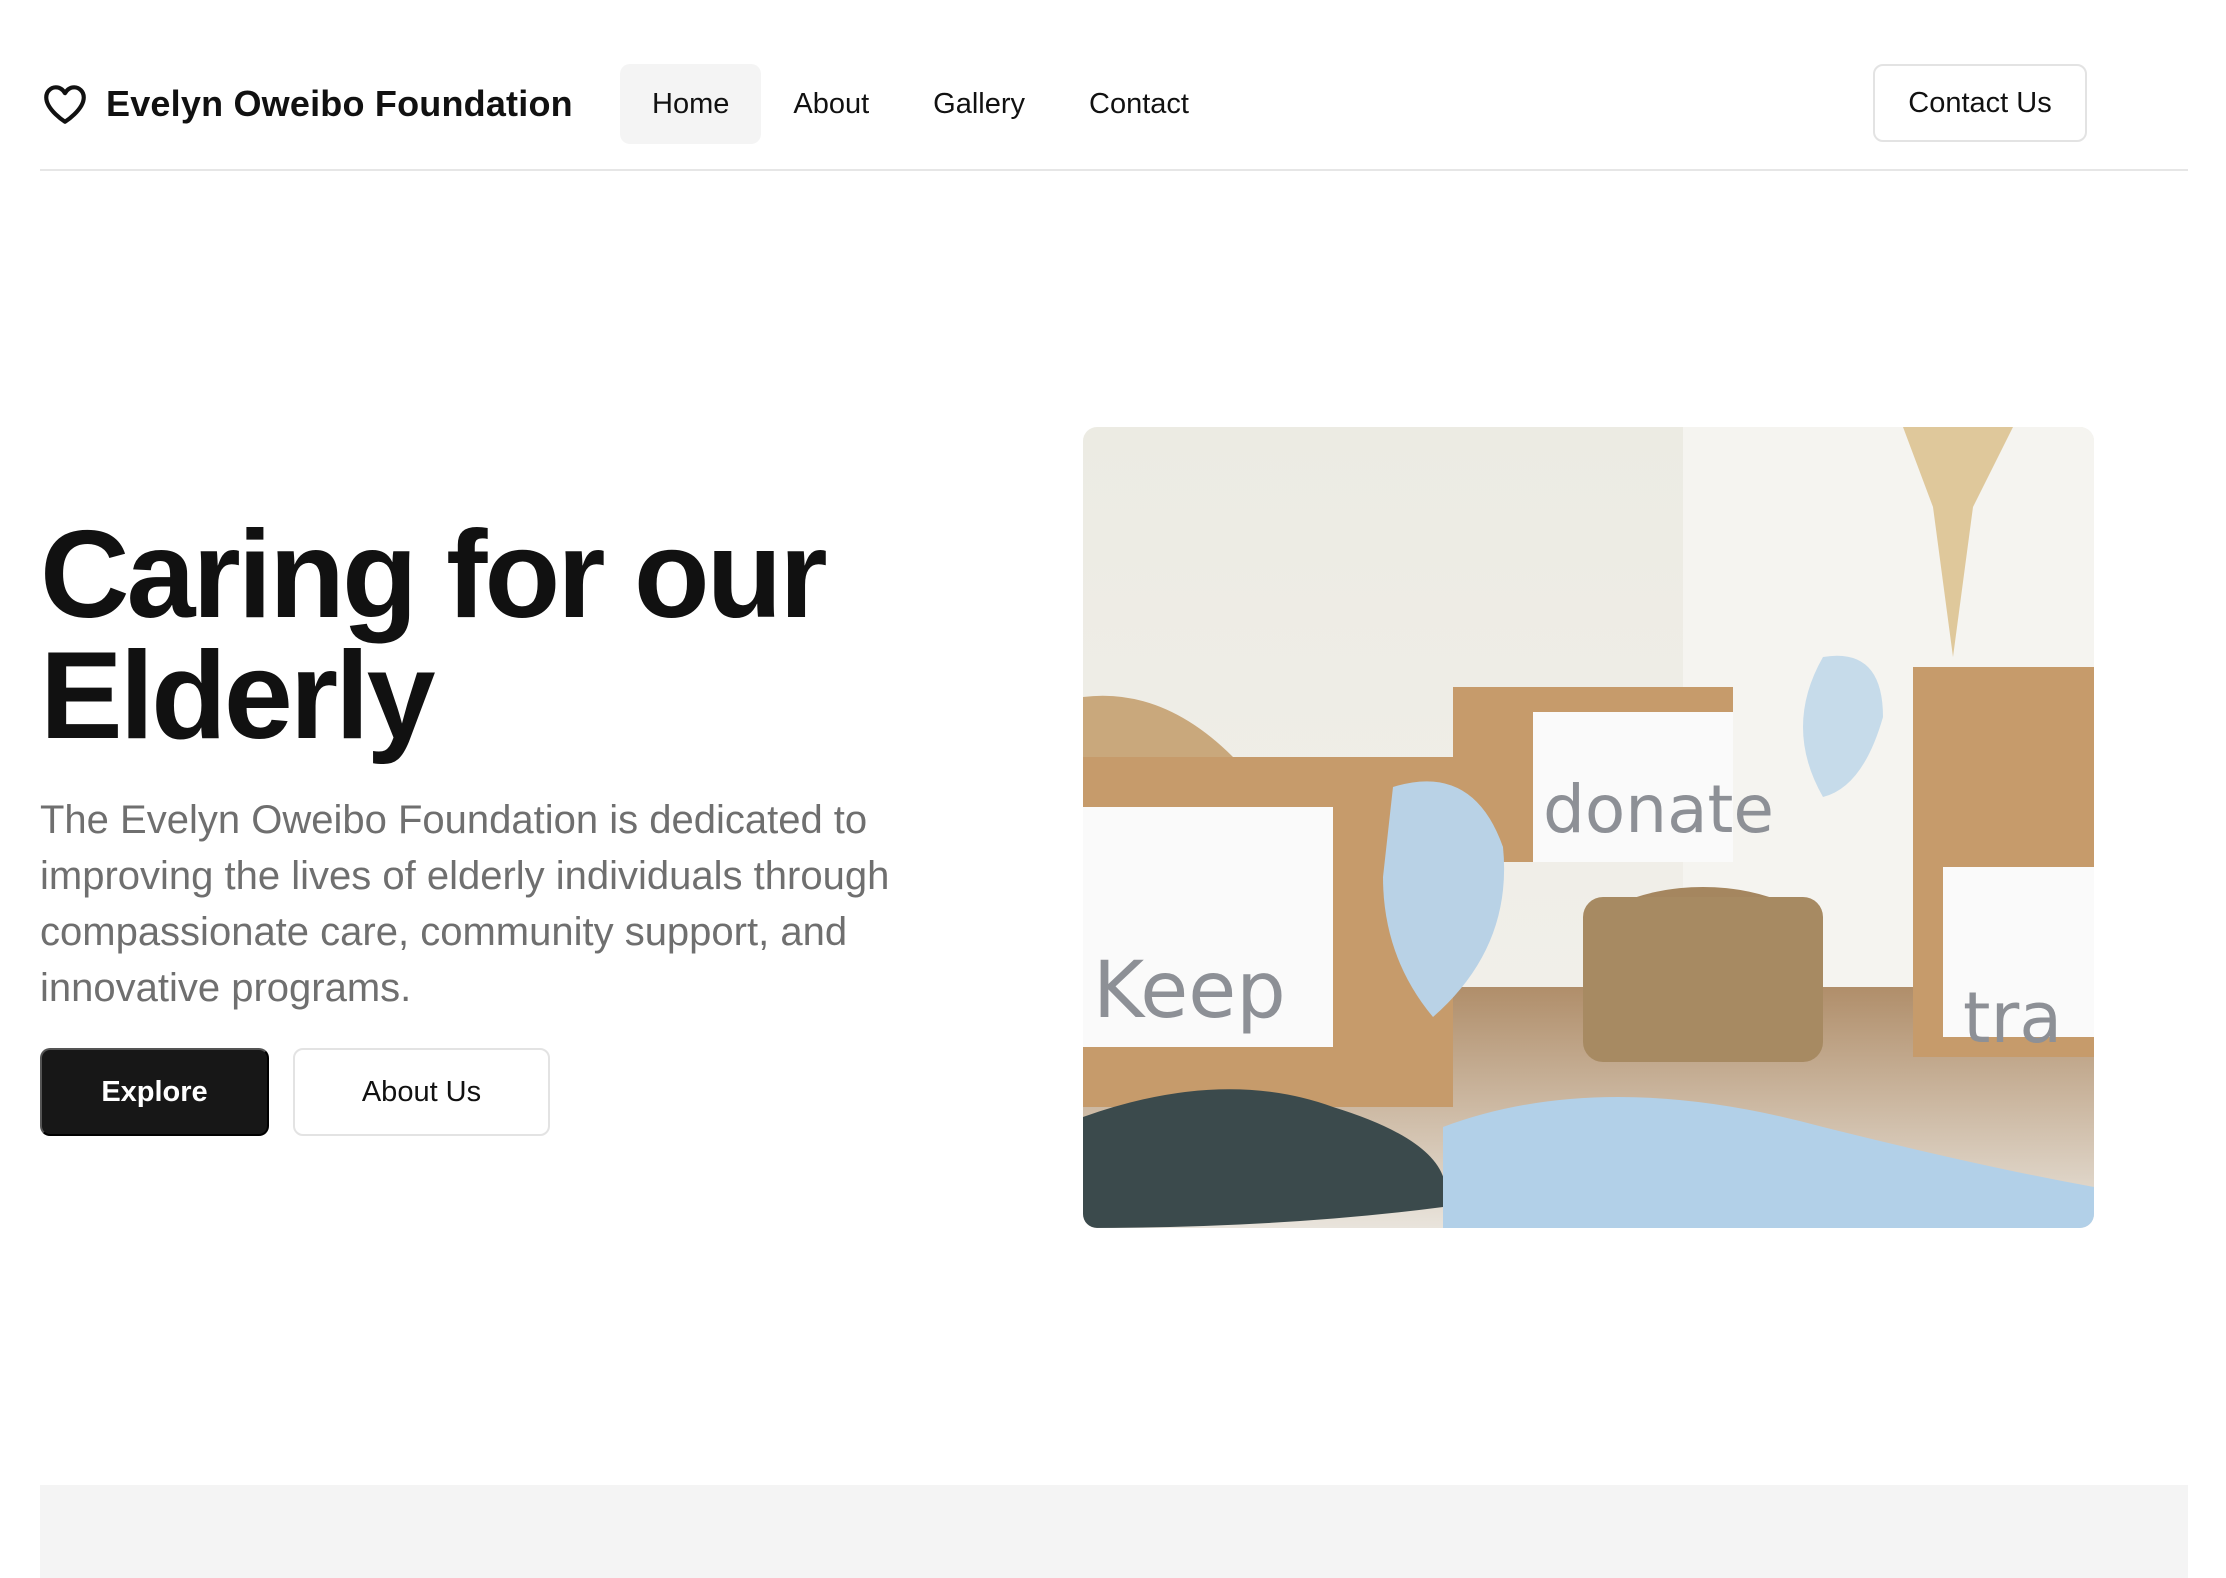  Describe the element at coordinates (154, 1092) in the screenshot. I see `explore-button: Explore` at that location.